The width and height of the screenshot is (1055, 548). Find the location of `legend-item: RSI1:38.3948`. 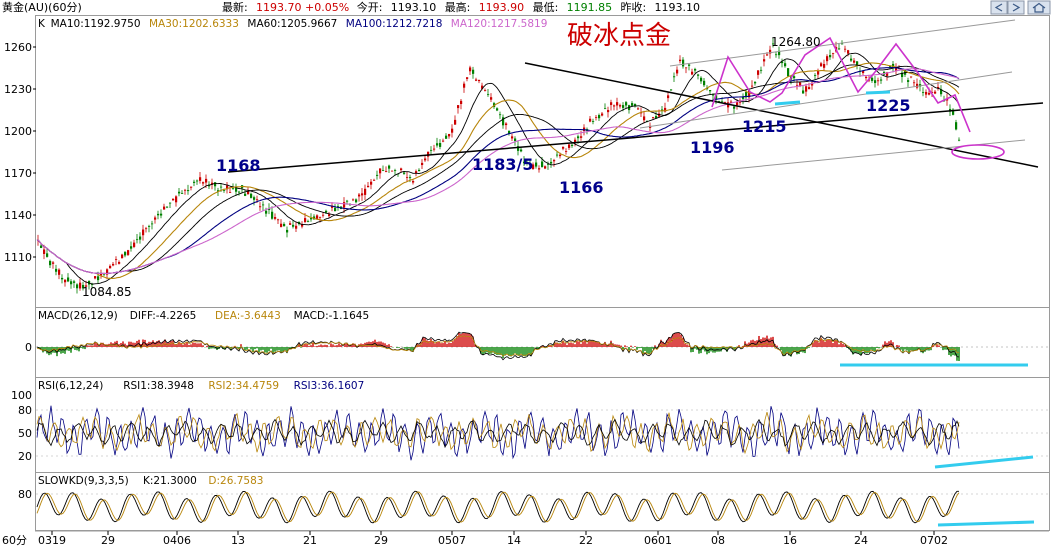

legend-item: RSI1:38.3948 is located at coordinates (158, 386).